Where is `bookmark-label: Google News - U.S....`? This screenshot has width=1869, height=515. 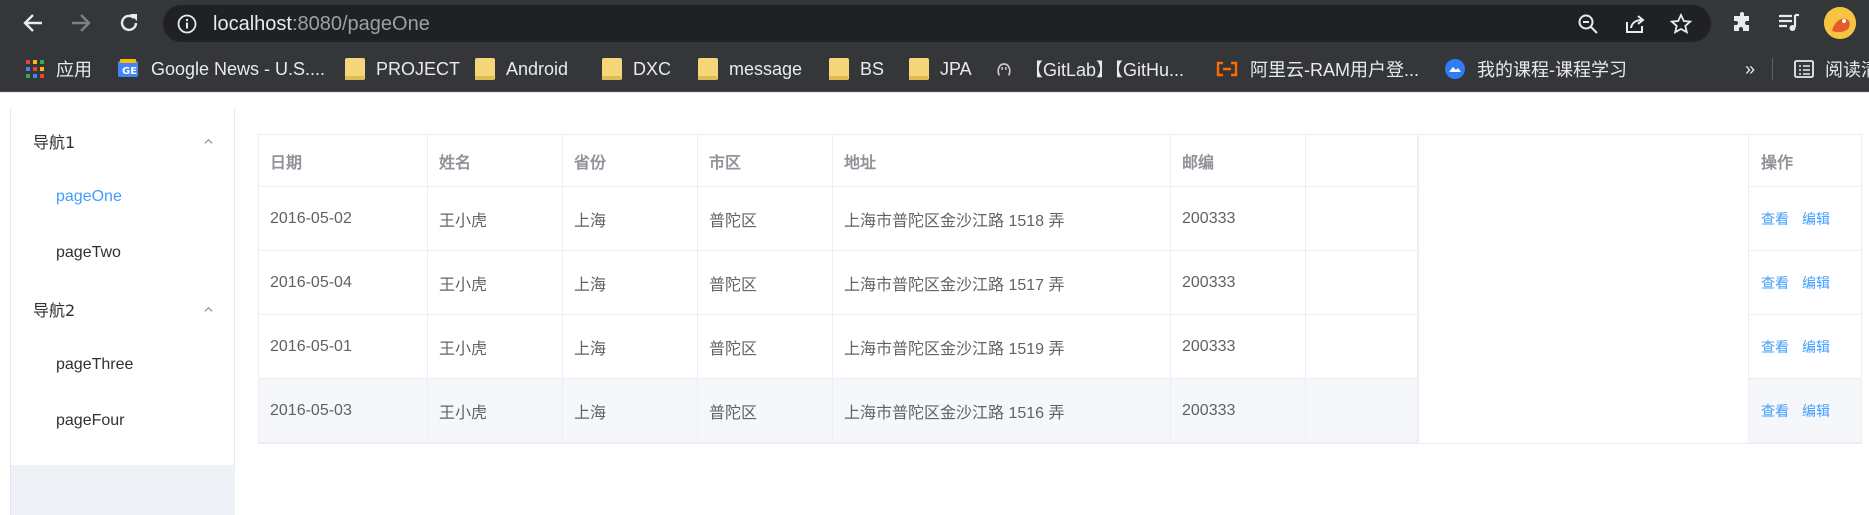 bookmark-label: Google News - U.S.... is located at coordinates (238, 68).